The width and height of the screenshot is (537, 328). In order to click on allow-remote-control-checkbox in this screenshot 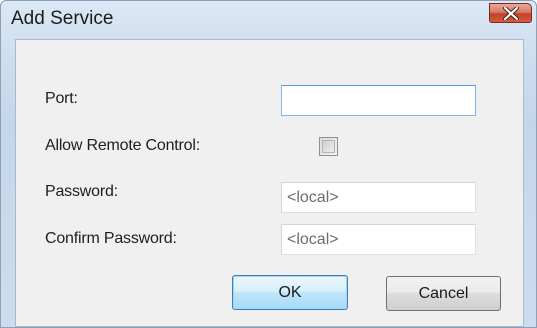, I will do `click(328, 146)`.